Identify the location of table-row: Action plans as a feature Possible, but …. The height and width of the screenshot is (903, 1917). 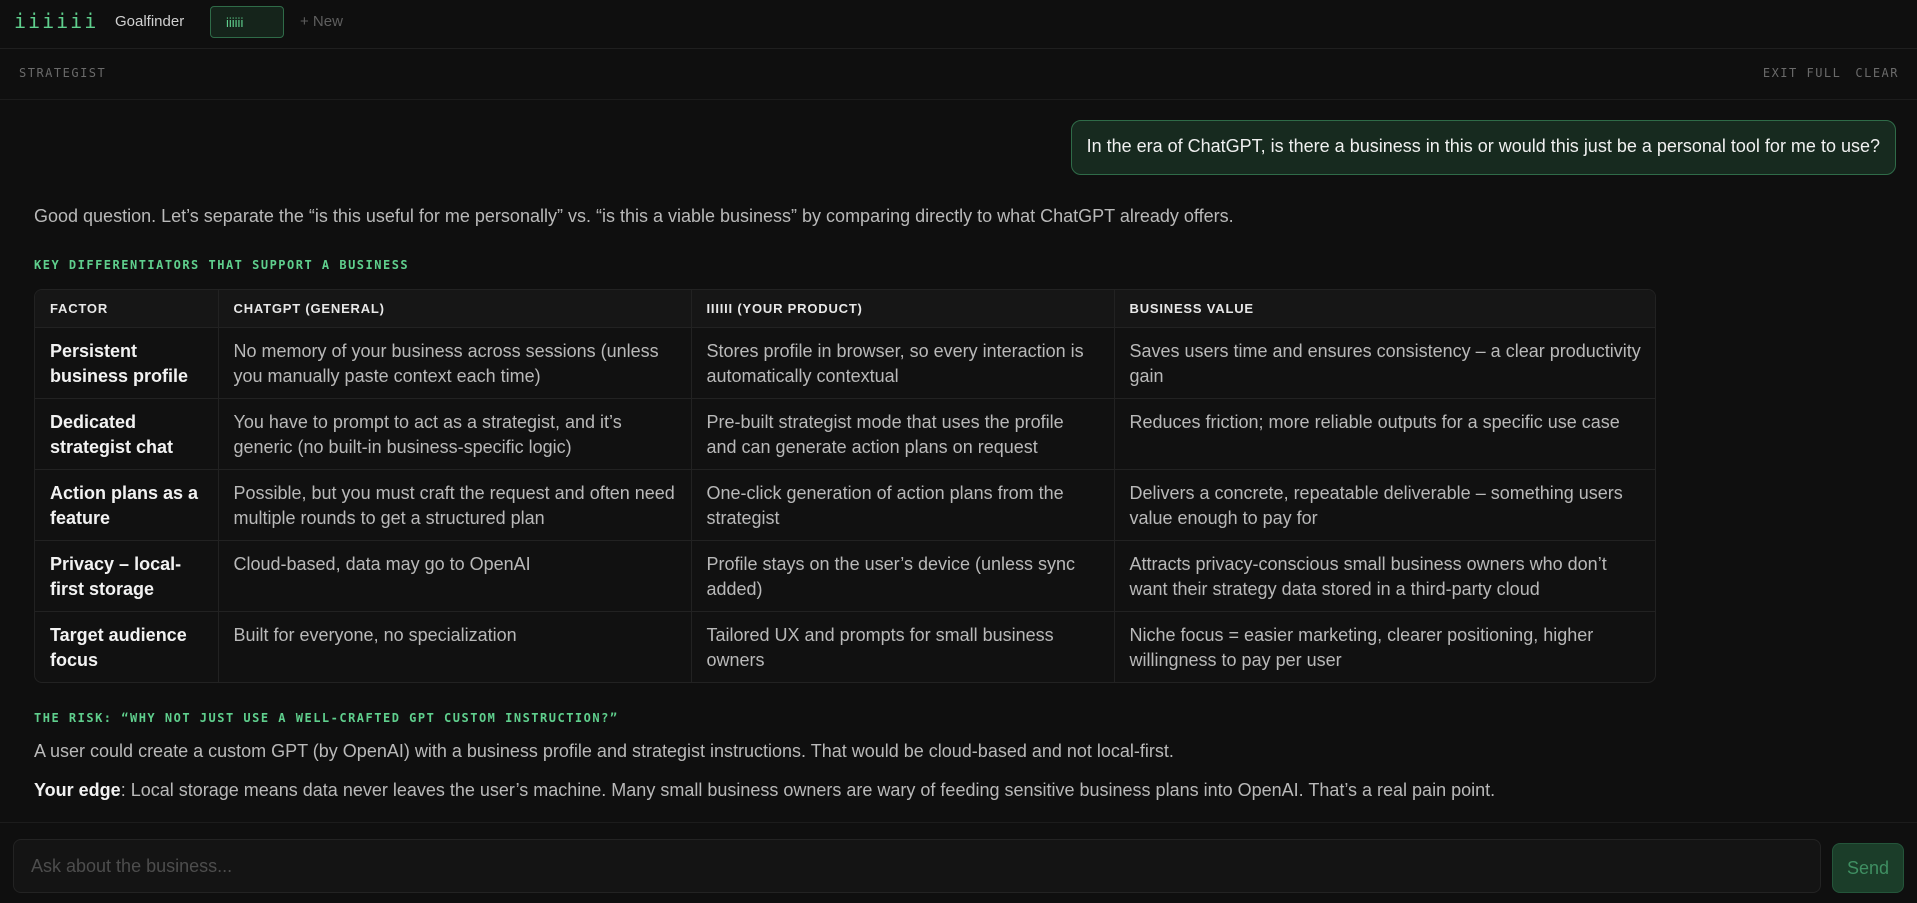
(845, 504).